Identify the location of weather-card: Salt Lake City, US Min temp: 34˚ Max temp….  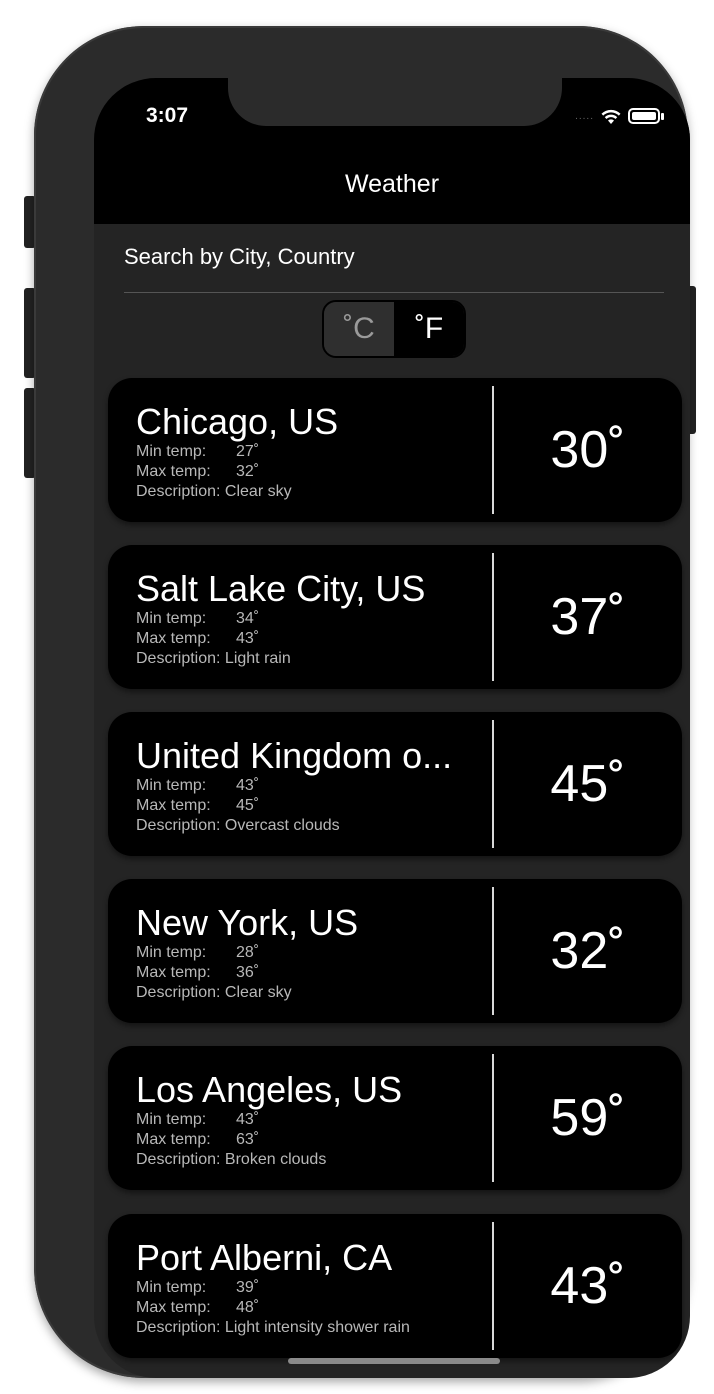
(395, 617).